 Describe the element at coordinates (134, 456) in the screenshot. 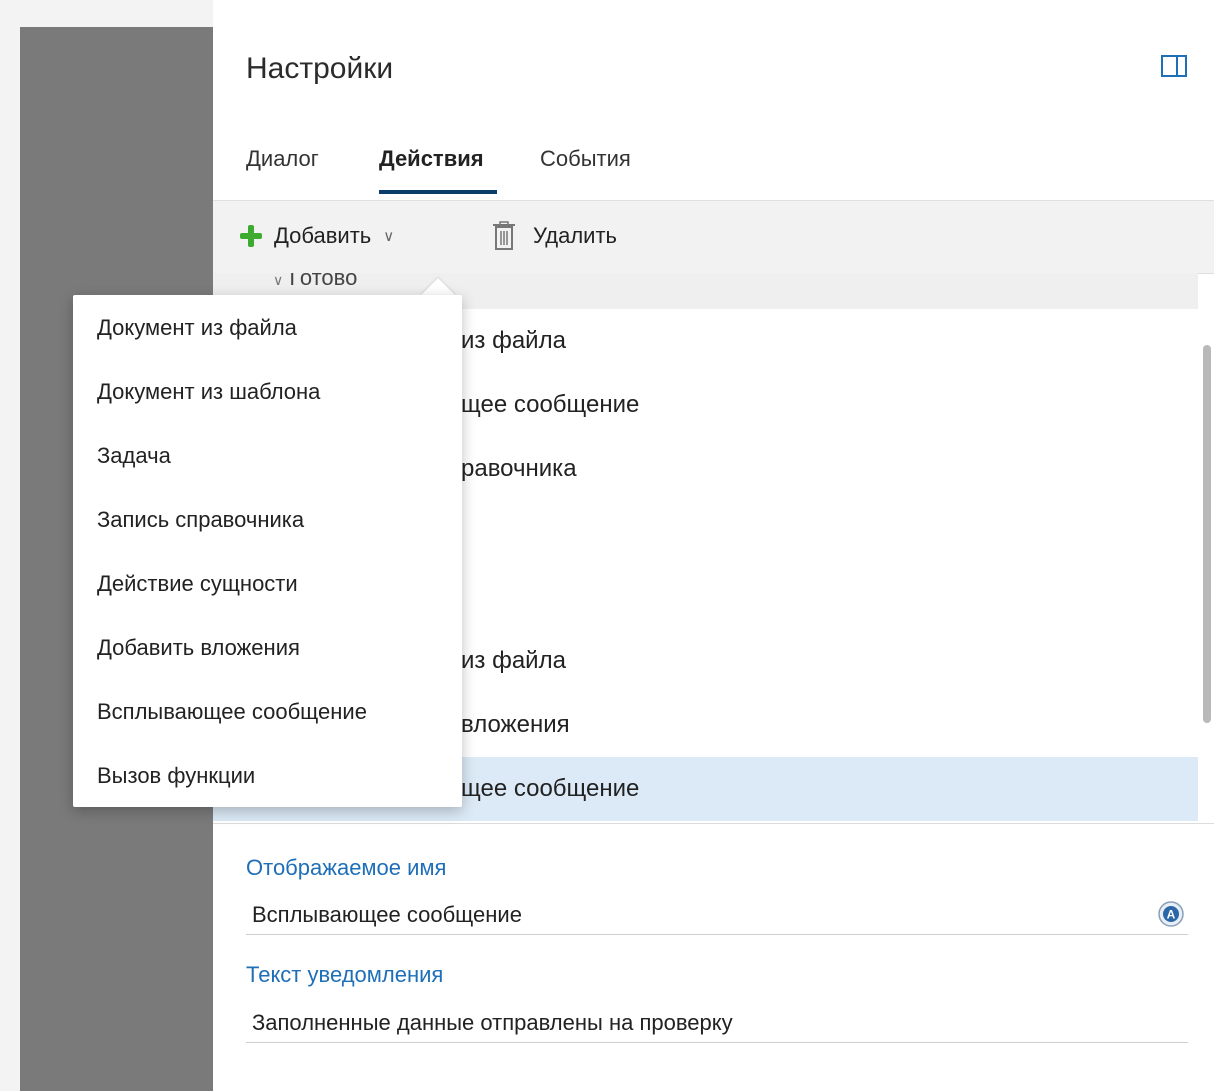

I see `menu-item-task: Задача` at that location.